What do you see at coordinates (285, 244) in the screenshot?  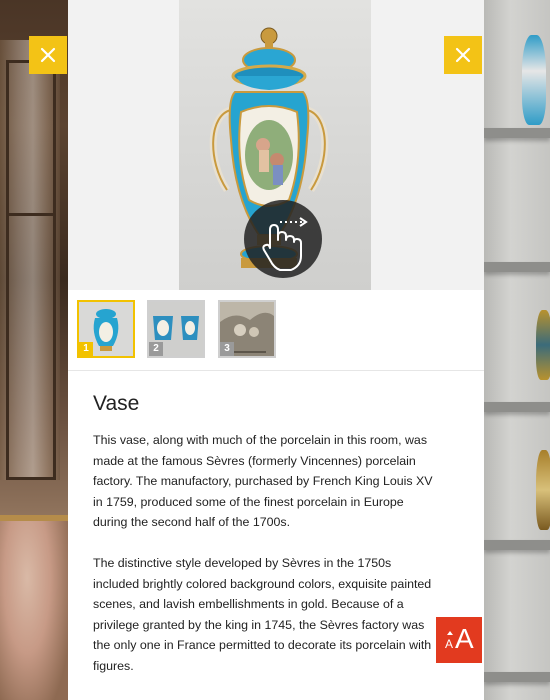 I see `swipe-hand-icon` at bounding box center [285, 244].